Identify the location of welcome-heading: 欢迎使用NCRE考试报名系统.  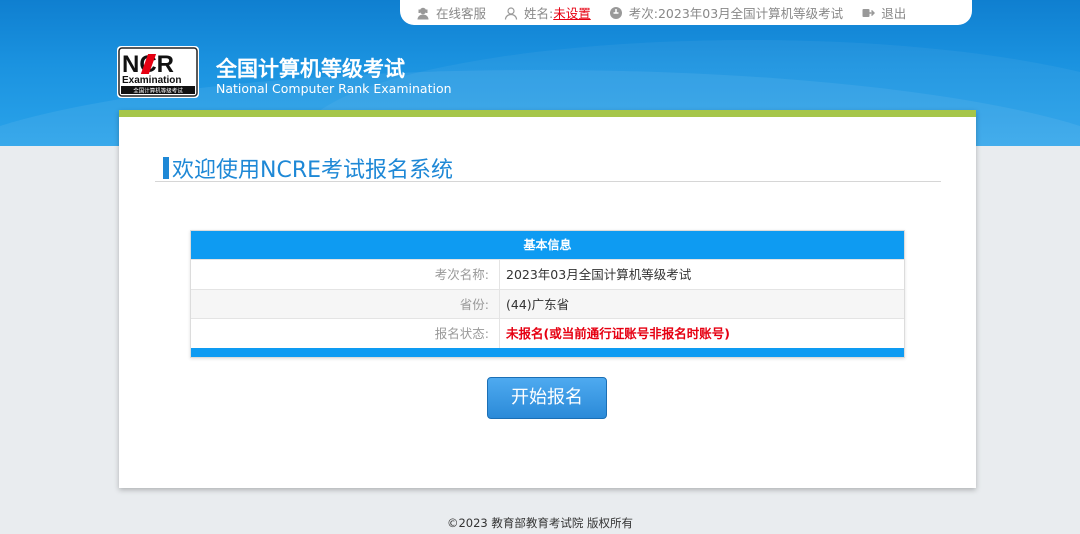
(308, 168).